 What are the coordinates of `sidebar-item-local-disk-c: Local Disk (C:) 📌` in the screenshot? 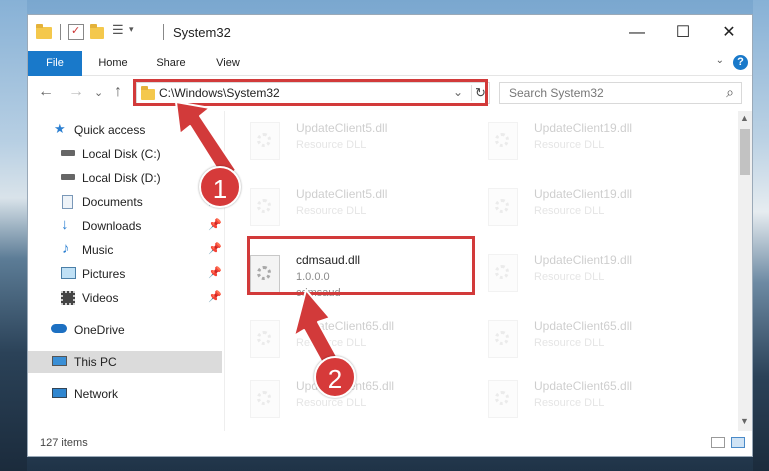 It's located at (125, 154).